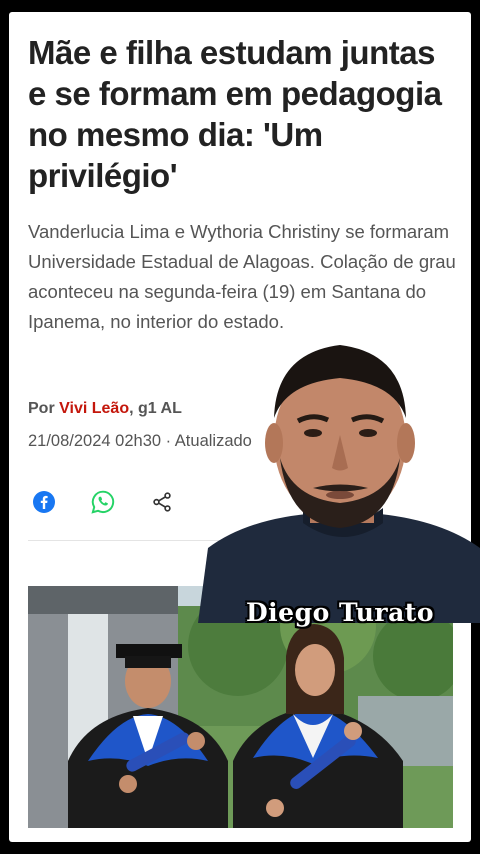 The height and width of the screenshot is (854, 480). What do you see at coordinates (41, 408) in the screenshot?
I see `byline-prefix: Por` at bounding box center [41, 408].